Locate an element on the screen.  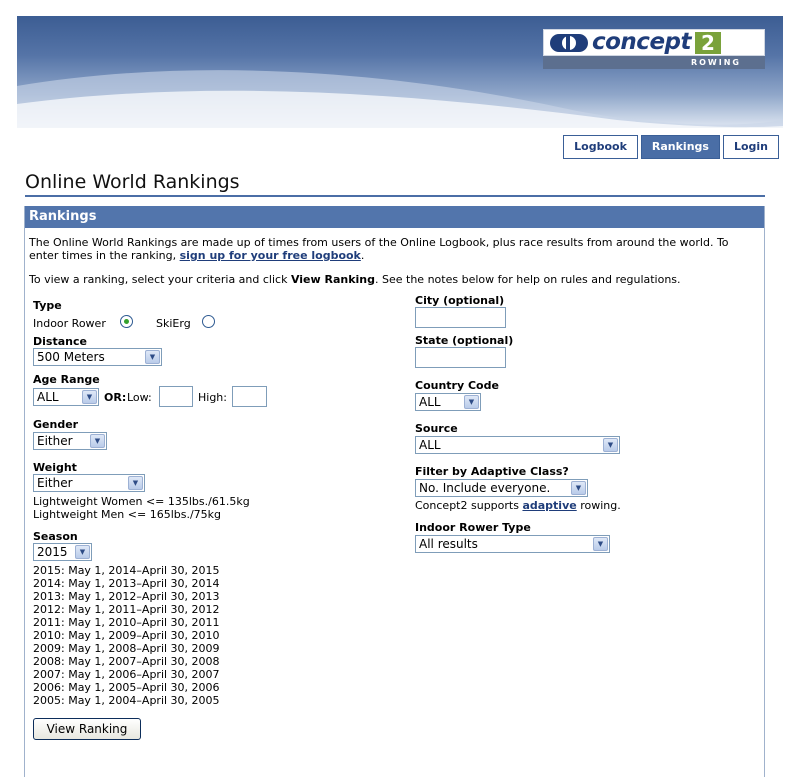
type-option-skierg-label: SkiErg is located at coordinates (173, 323).